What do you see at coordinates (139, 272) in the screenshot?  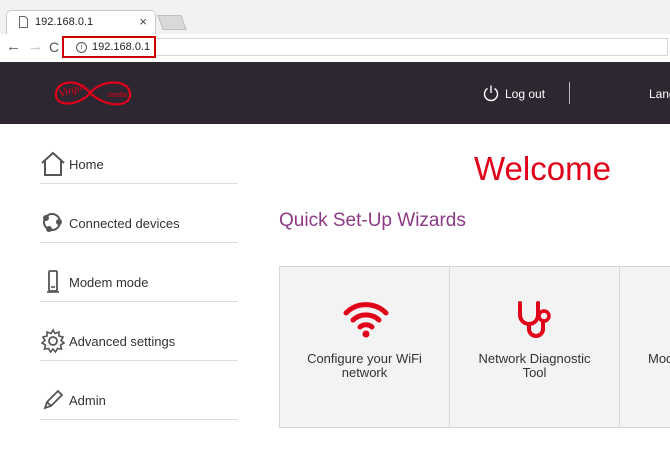 I see `sidebar-item-modem-mode: Modem mode` at bounding box center [139, 272].